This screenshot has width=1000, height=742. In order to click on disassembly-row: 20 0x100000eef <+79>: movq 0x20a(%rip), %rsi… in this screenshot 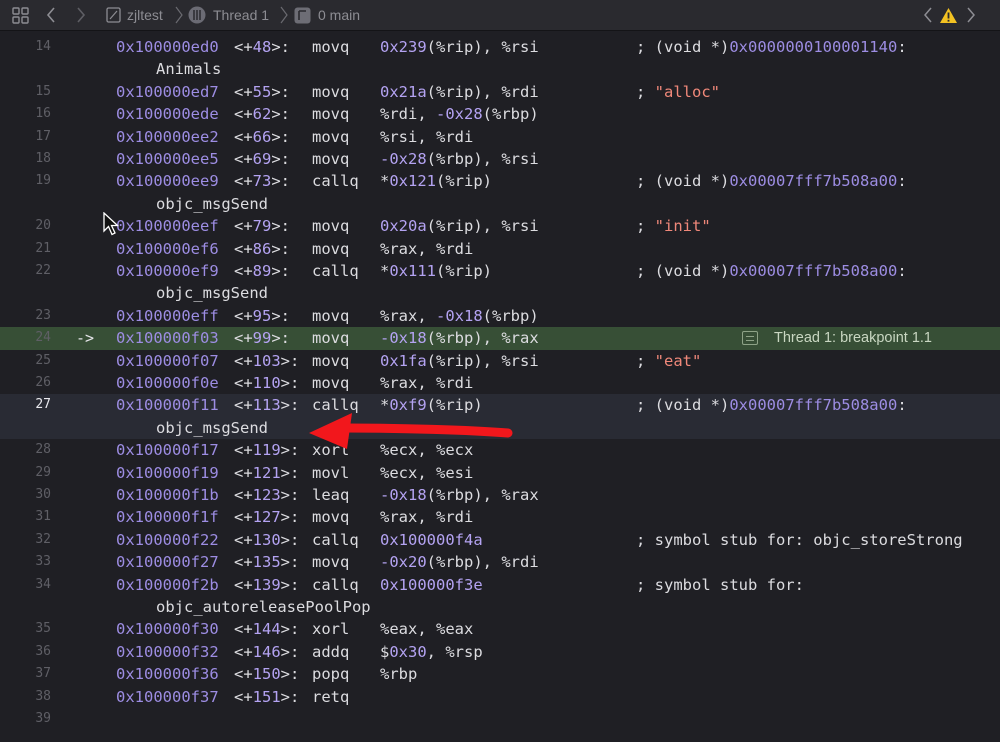, I will do `click(500, 226)`.